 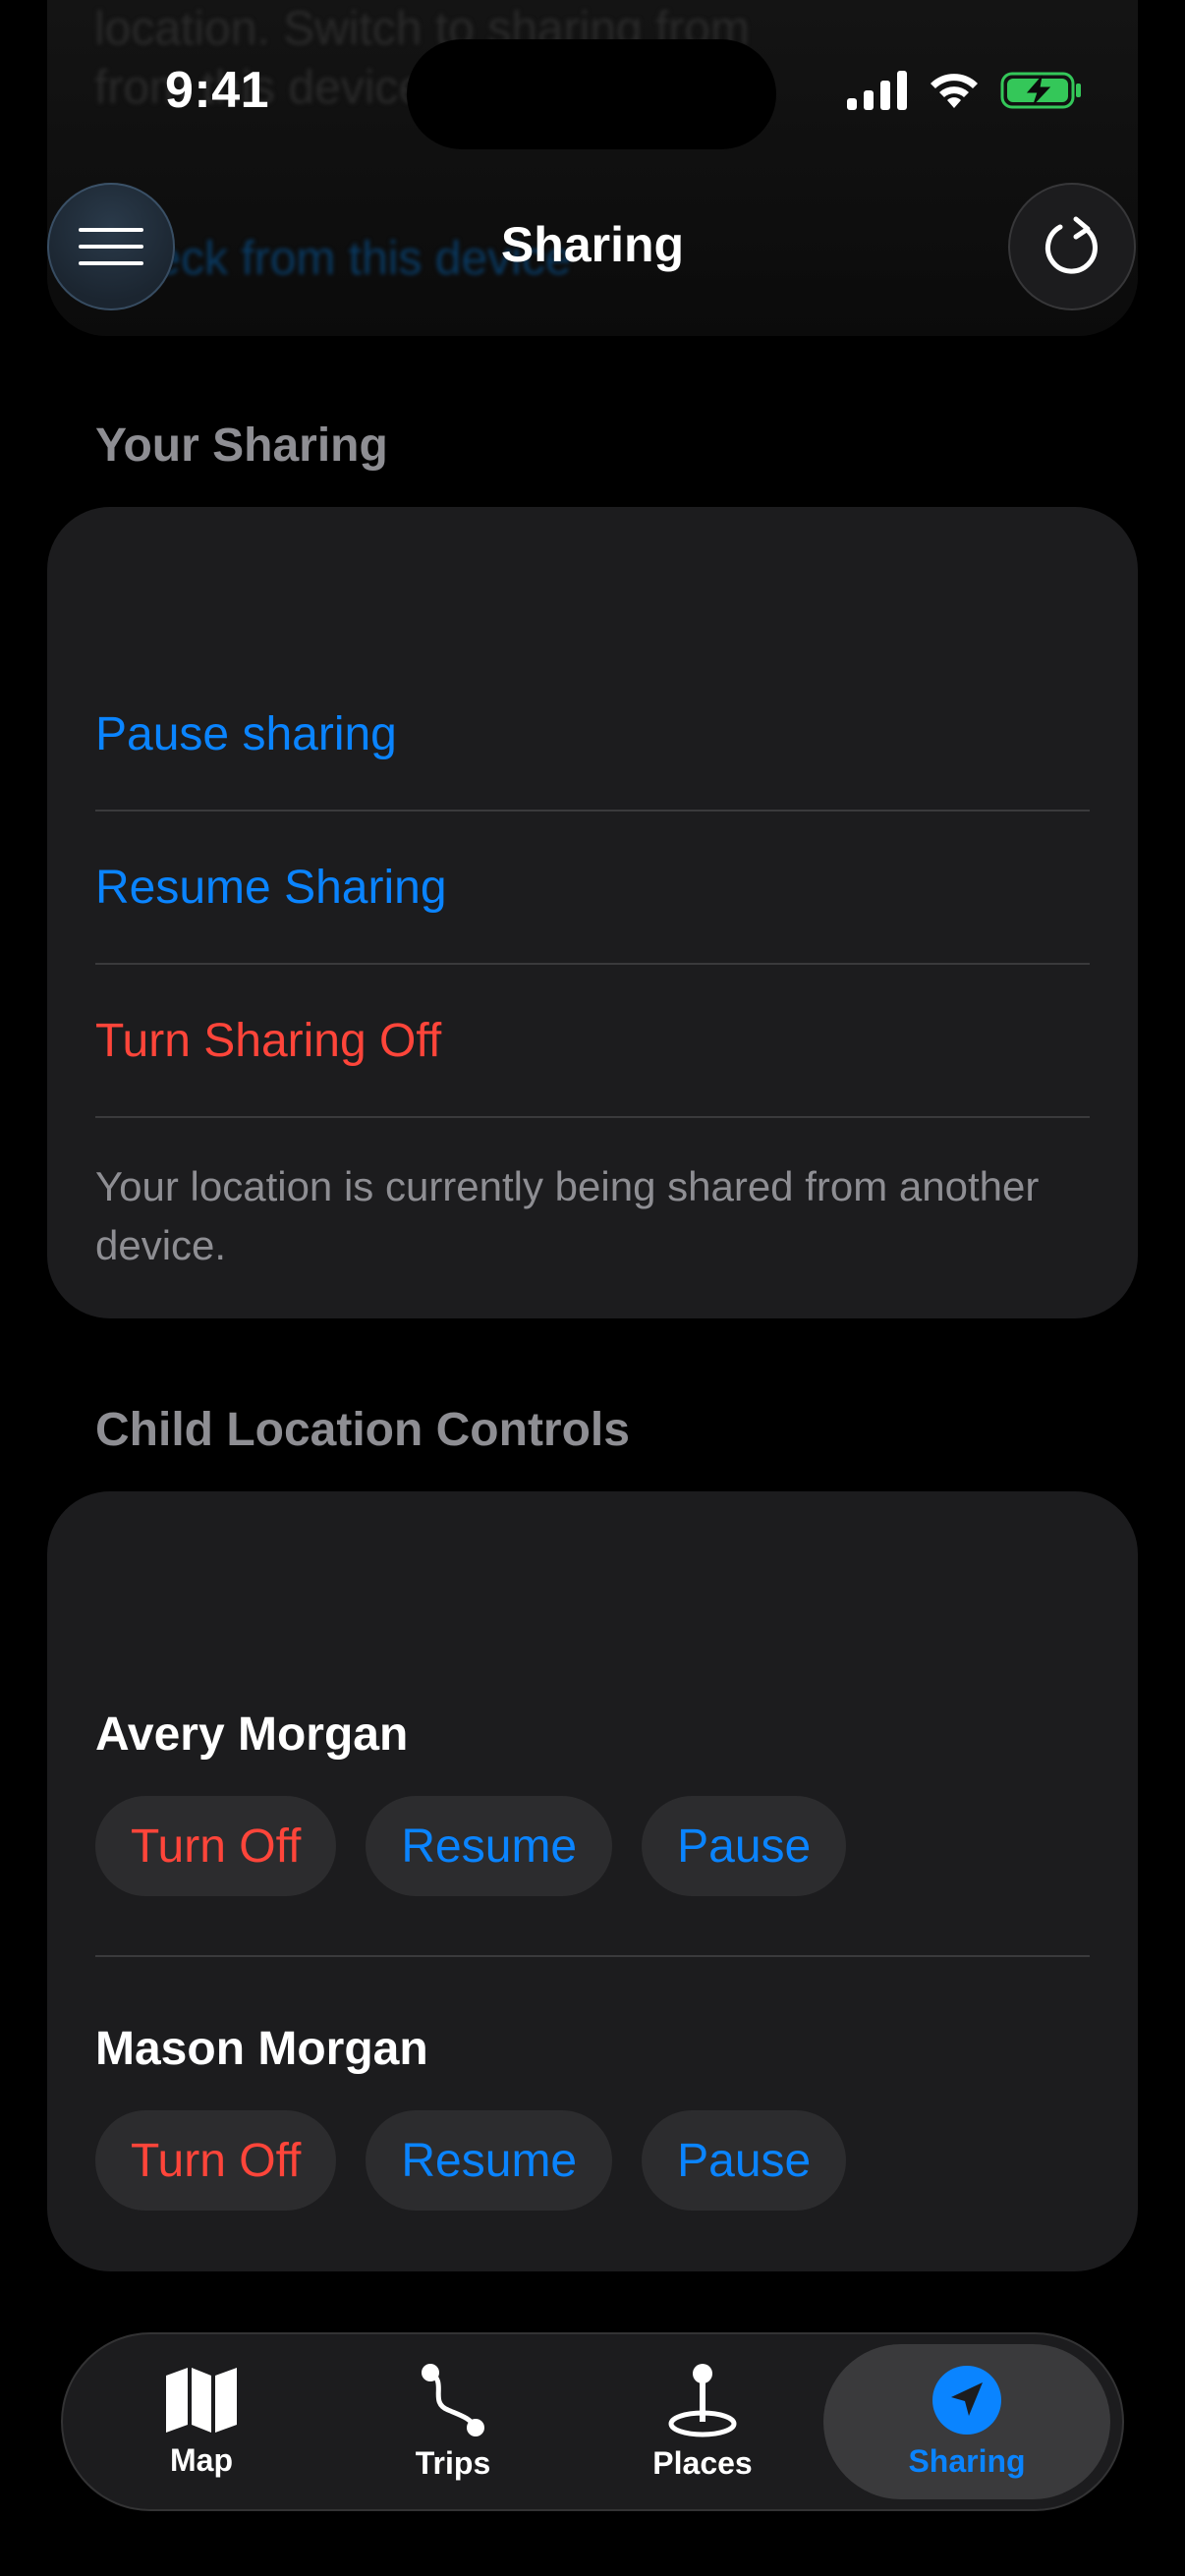 I want to click on tab-label: Sharing, so click(x=967, y=2460).